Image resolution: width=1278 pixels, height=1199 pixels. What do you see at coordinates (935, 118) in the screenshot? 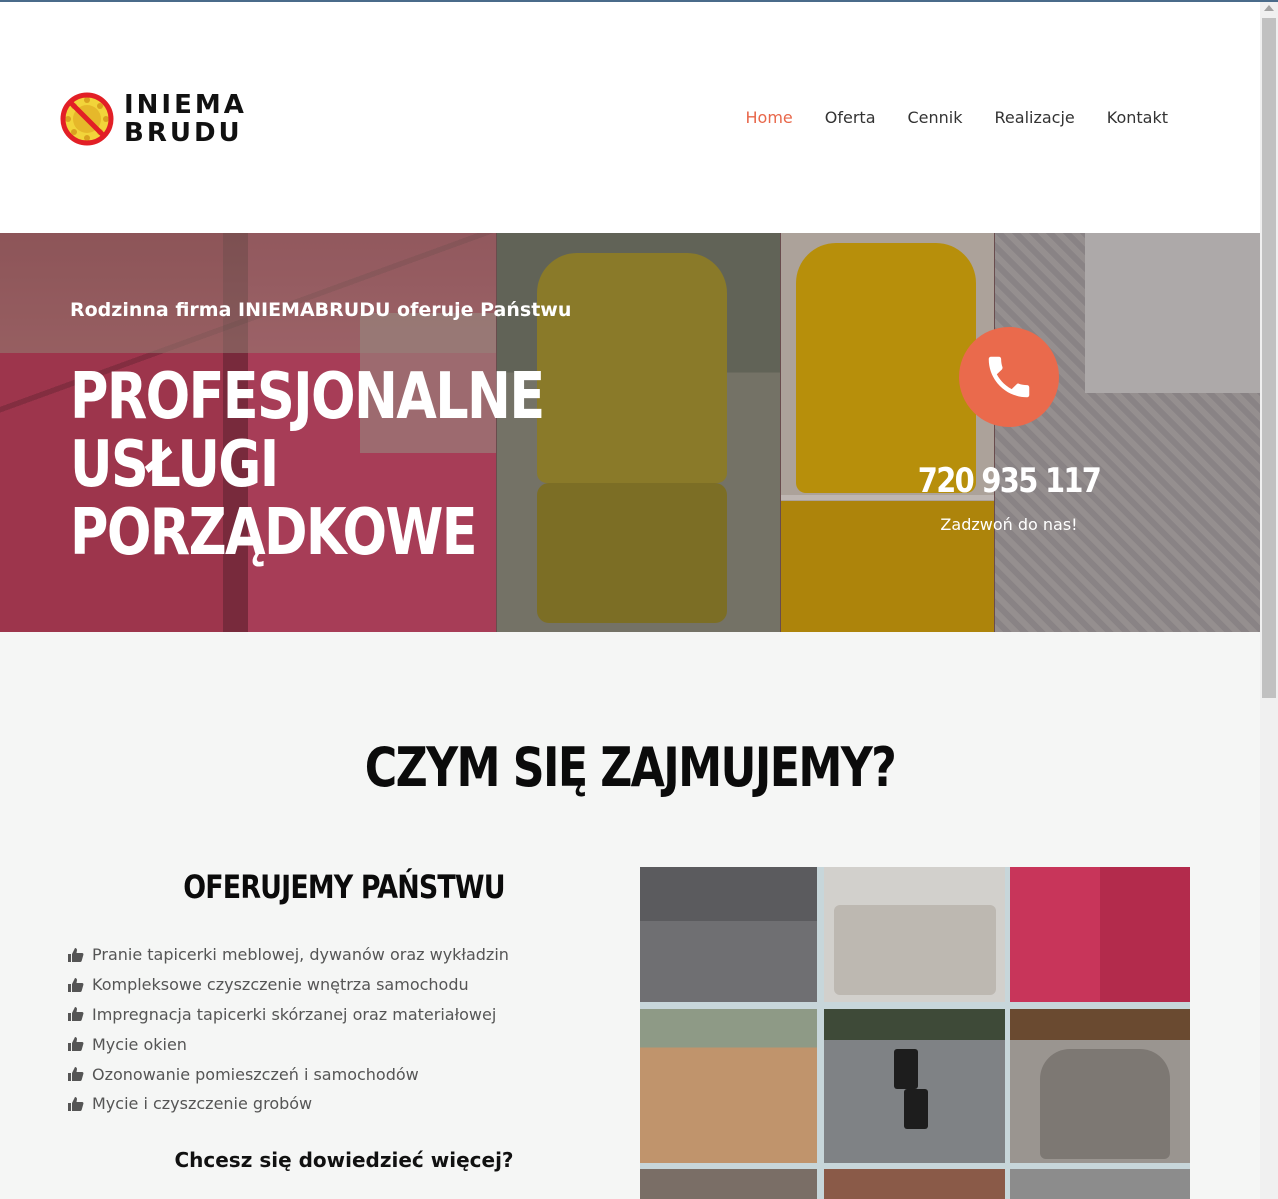
I see `nav-cennik: Cennik` at bounding box center [935, 118].